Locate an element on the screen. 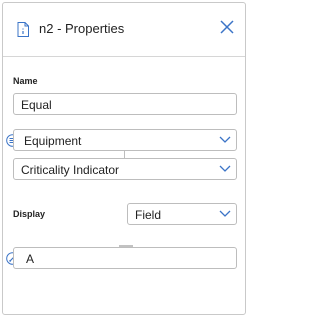 This screenshot has width=320, height=319. display-select: Field is located at coordinates (182, 214).